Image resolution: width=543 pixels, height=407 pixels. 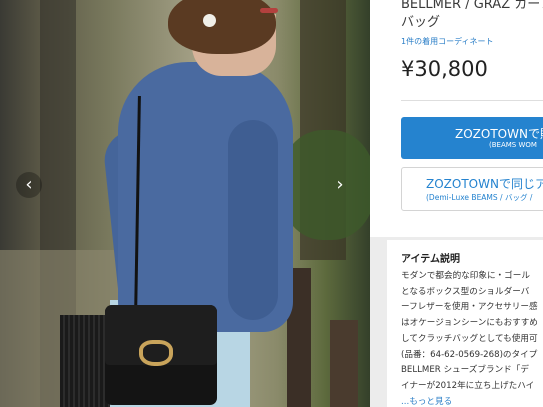 I want to click on description-line: モダンで都会的な印象に・ゴール, so click(x=465, y=276).